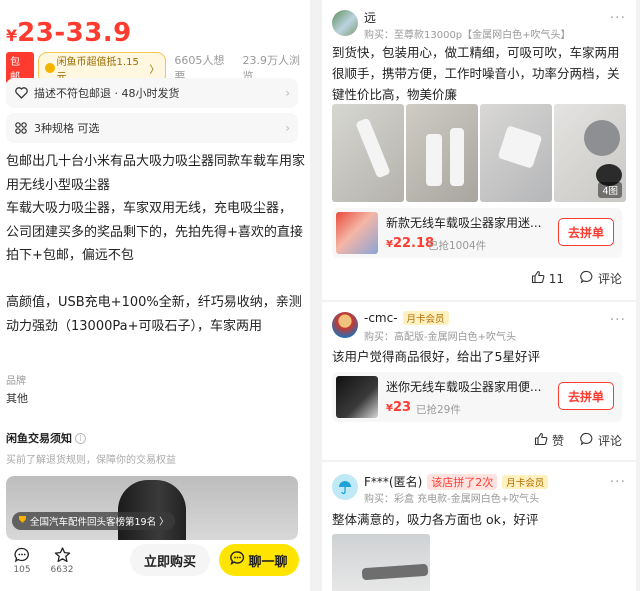 The image size is (640, 591). What do you see at coordinates (80, 438) in the screenshot?
I see `info-icon: i` at bounding box center [80, 438].